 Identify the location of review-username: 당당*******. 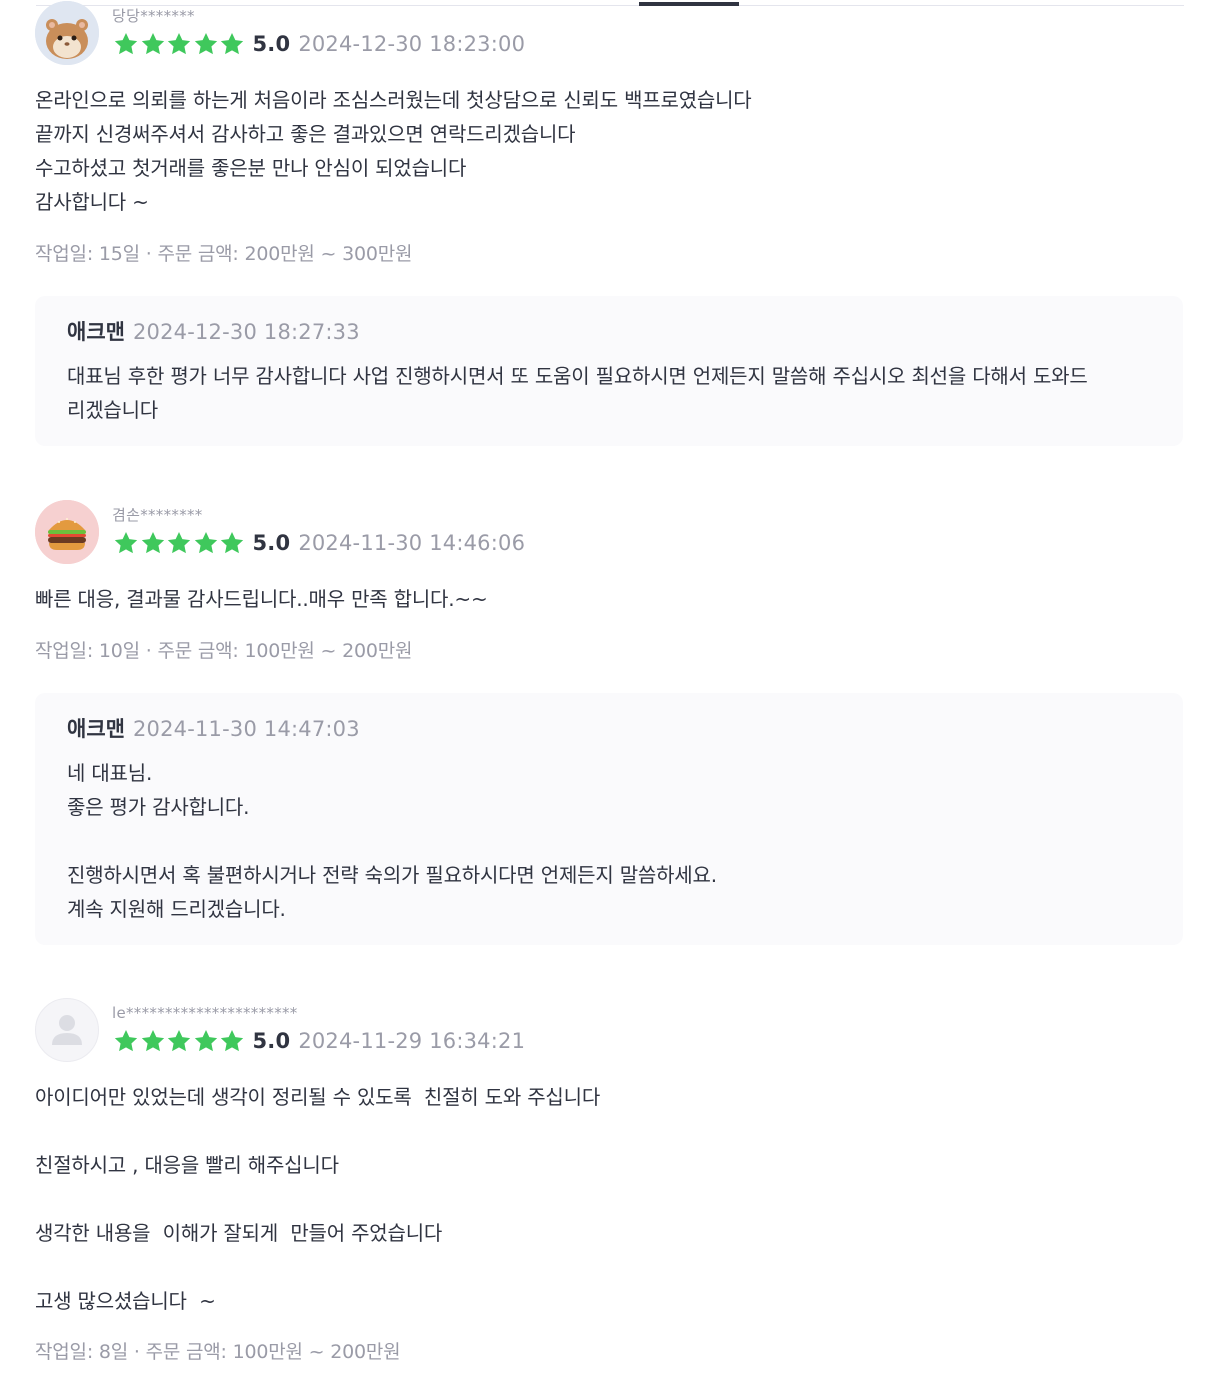
(153, 16).